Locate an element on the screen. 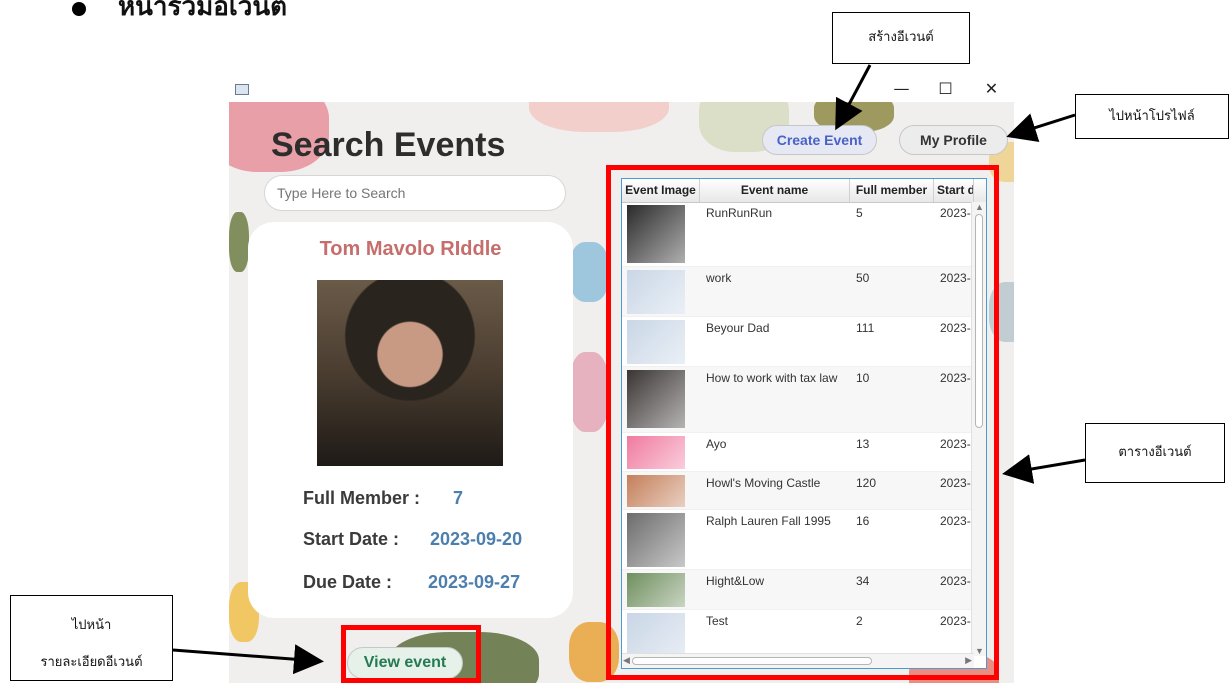 The height and width of the screenshot is (683, 1230). arrow-to-view is located at coordinates (248, 659).